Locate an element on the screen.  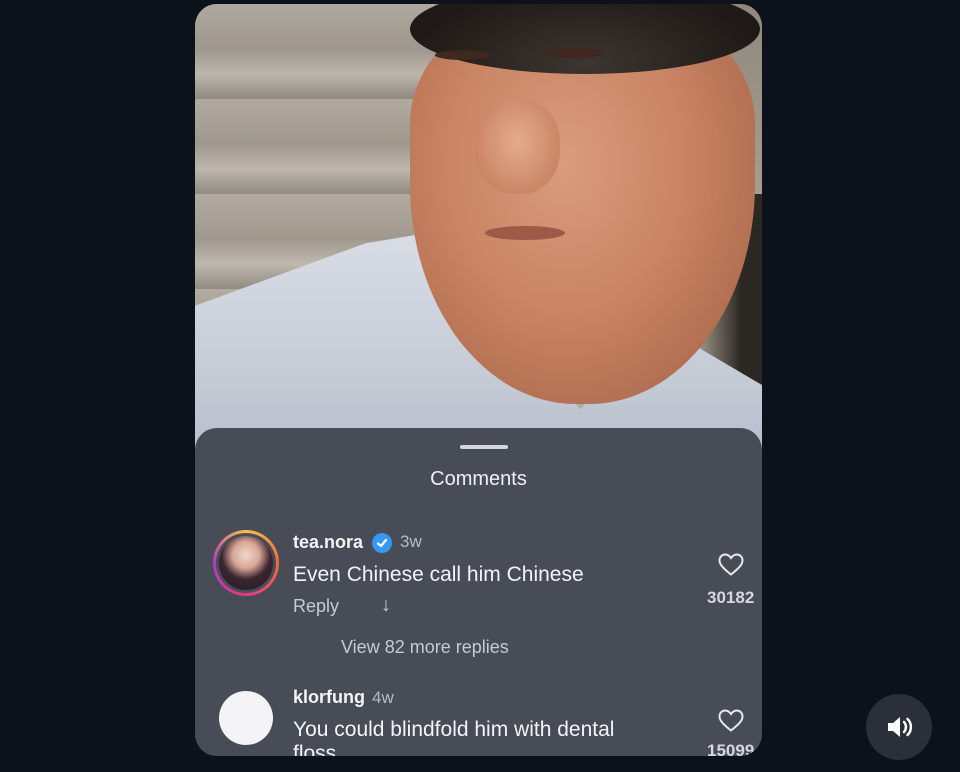
avatar-photo is located at coordinates (246, 563).